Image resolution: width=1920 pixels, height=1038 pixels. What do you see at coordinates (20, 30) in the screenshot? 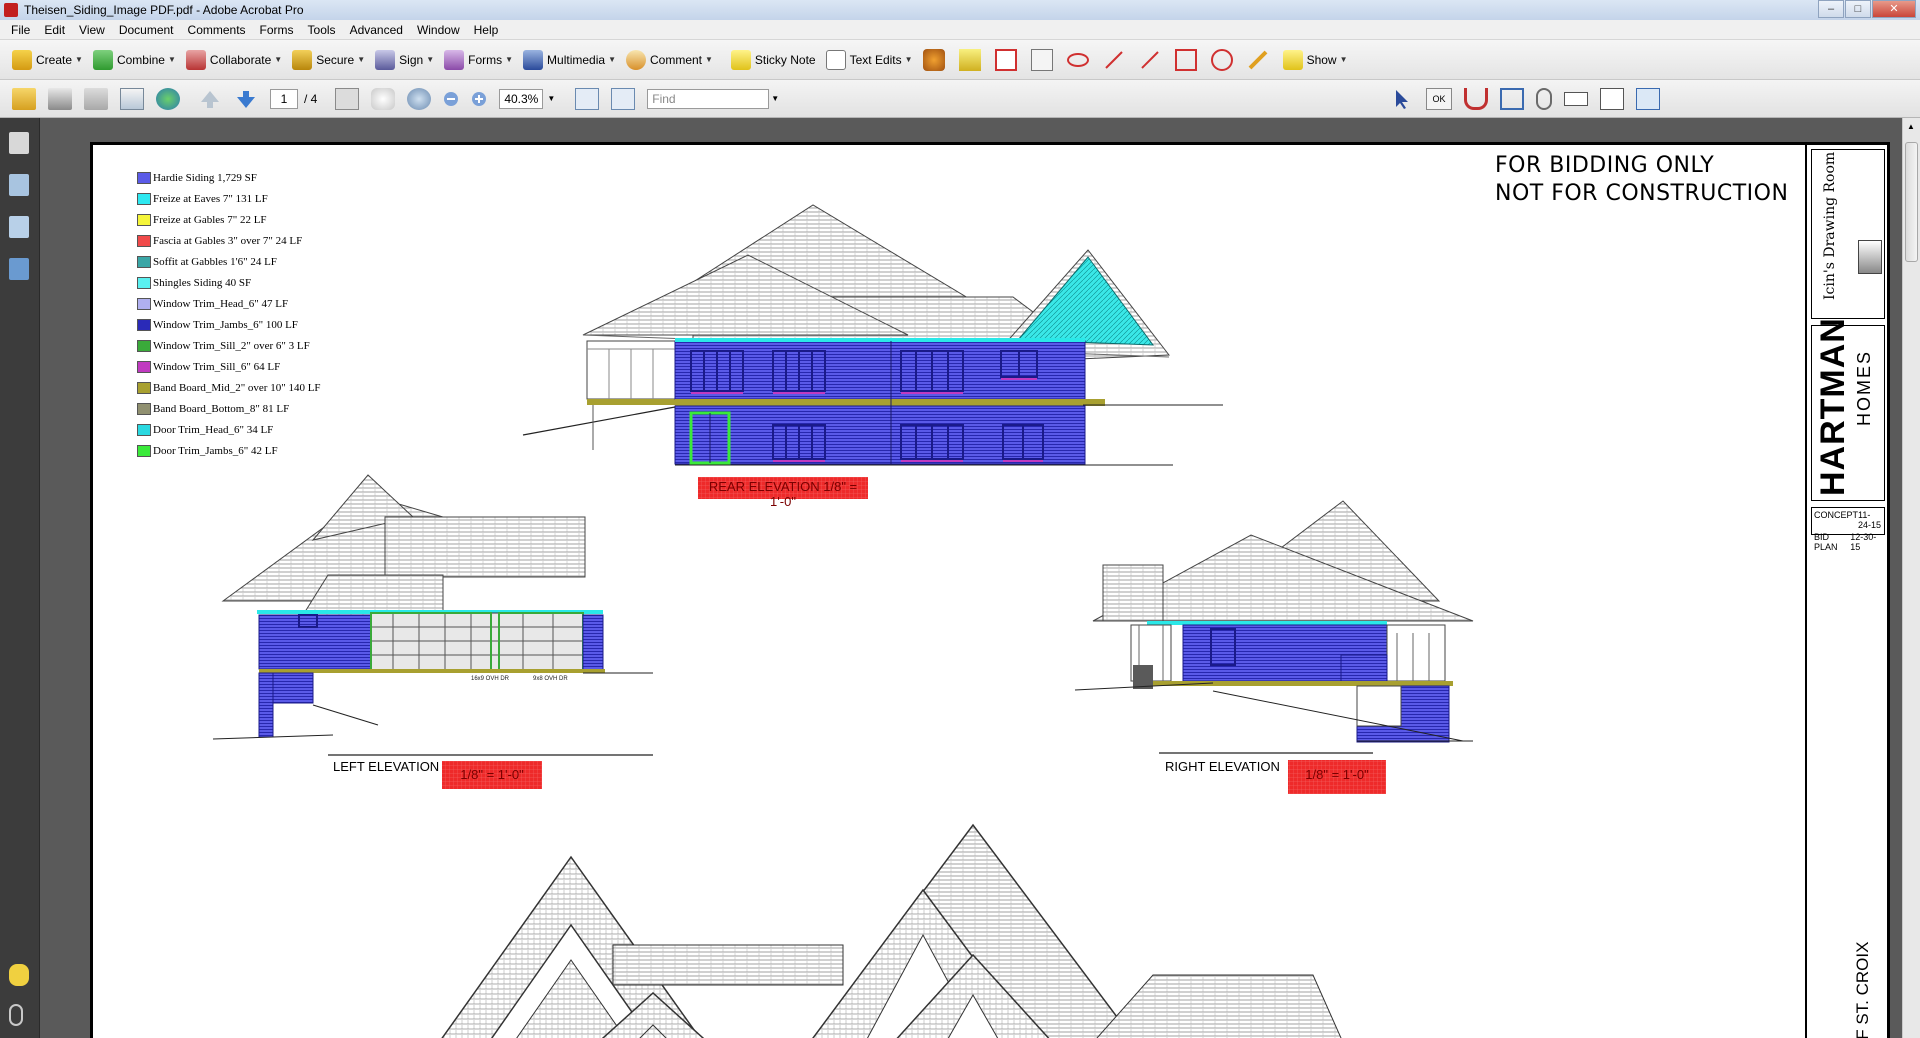
I see `menu-file: File` at bounding box center [20, 30].